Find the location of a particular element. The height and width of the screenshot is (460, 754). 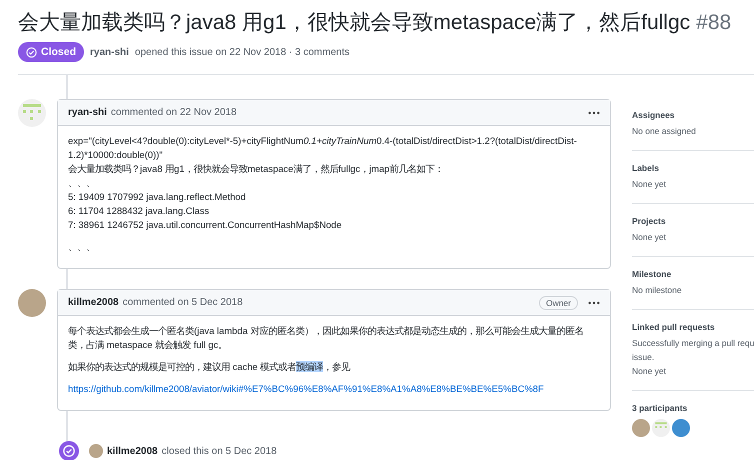

participants-heading: 3 participants is located at coordinates (660, 408).